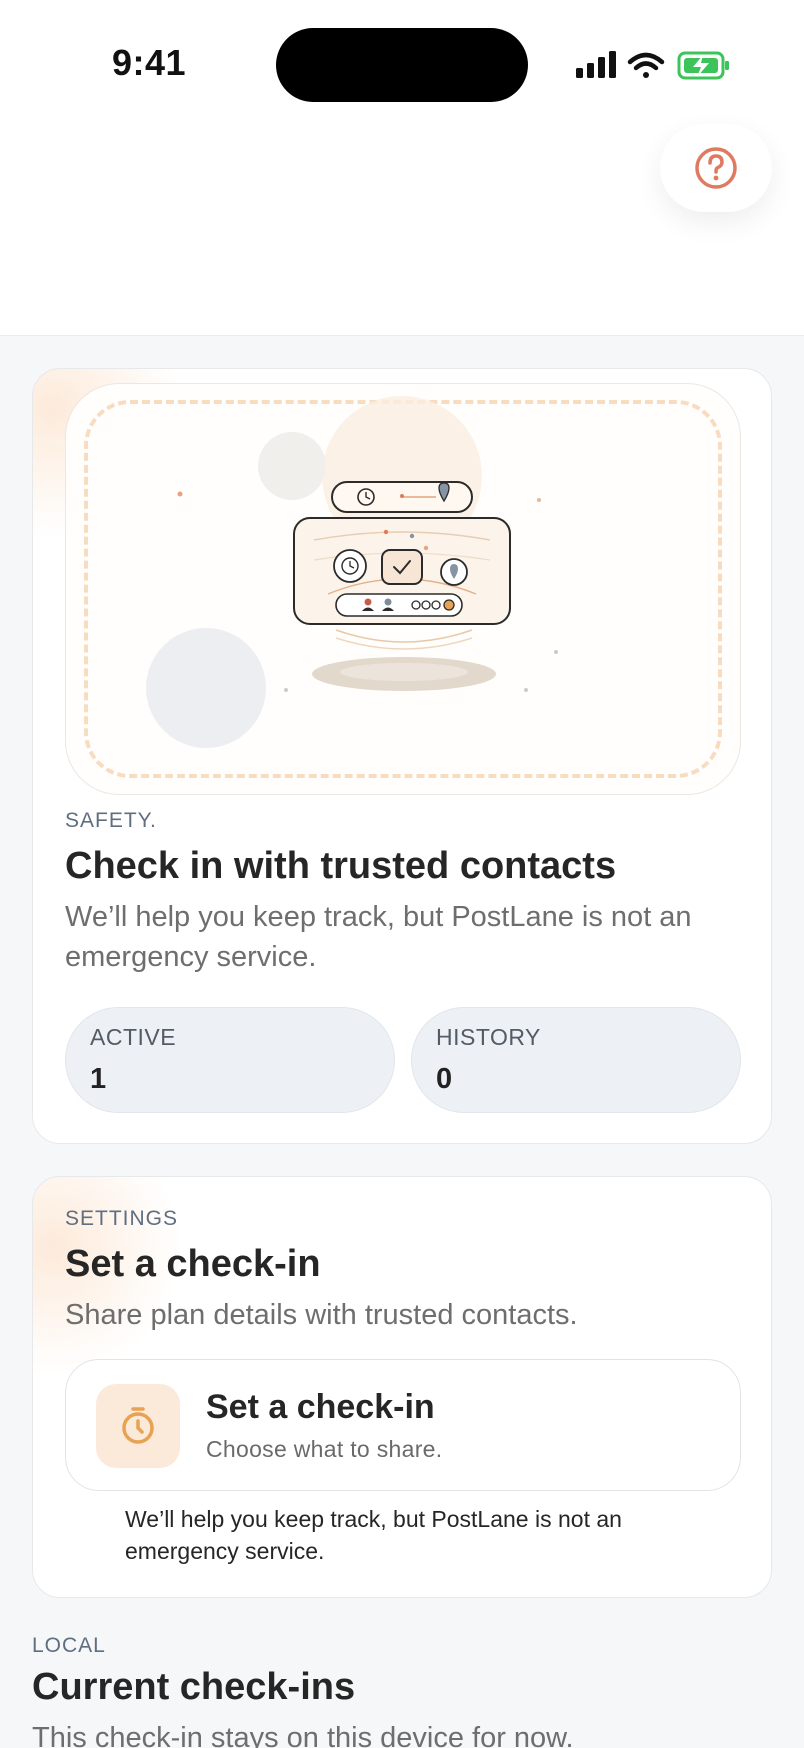  Describe the element at coordinates (320, 1407) in the screenshot. I see `action-title: Set a check-in` at that location.